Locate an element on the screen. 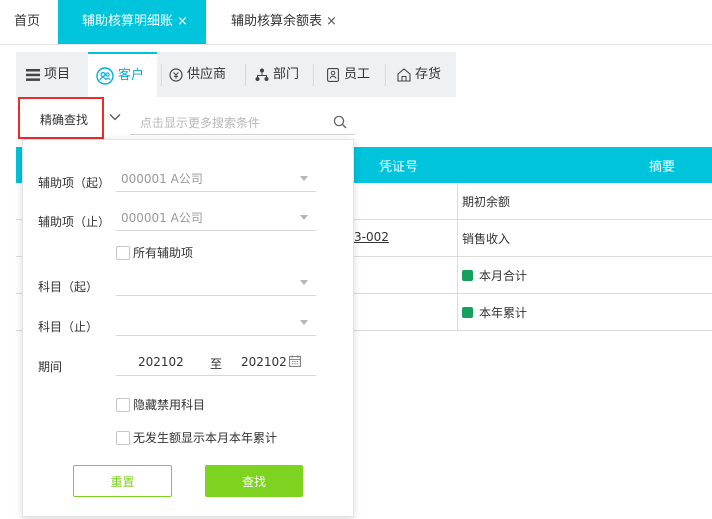 Image resolution: width=712 pixels, height=519 pixels. tab-aux-balance-sheet: 辅助核算余额表 × is located at coordinates (286, 22).